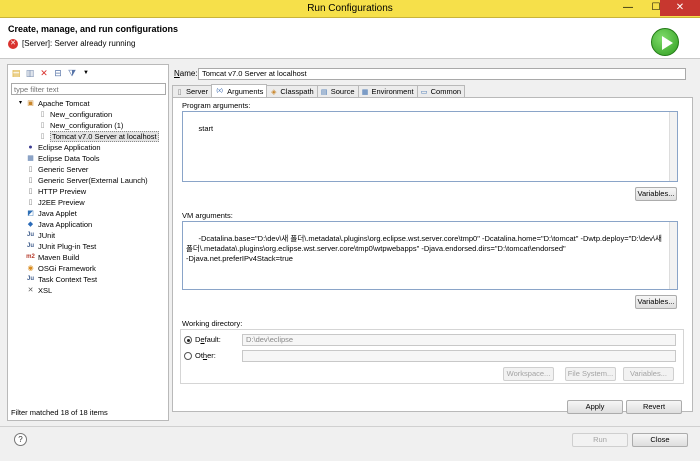 The width and height of the screenshot is (700, 461). I want to click on tree-item-label: Tomcat v7.0 Server at localhost, so click(104, 136).